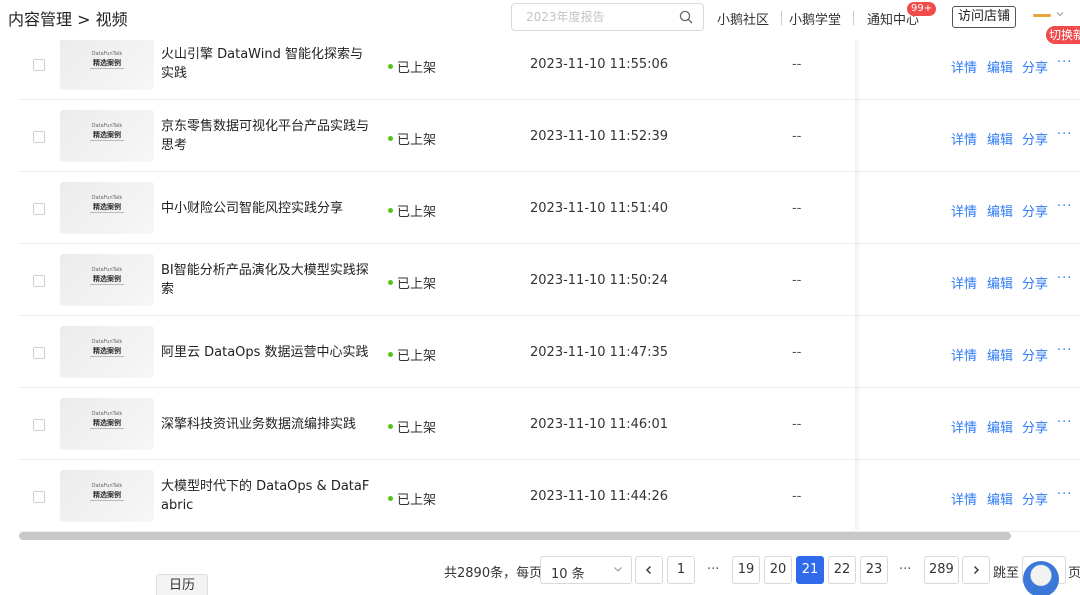 The image size is (1080, 595). What do you see at coordinates (182, 584) in the screenshot?
I see `calendar-tab: 日历` at bounding box center [182, 584].